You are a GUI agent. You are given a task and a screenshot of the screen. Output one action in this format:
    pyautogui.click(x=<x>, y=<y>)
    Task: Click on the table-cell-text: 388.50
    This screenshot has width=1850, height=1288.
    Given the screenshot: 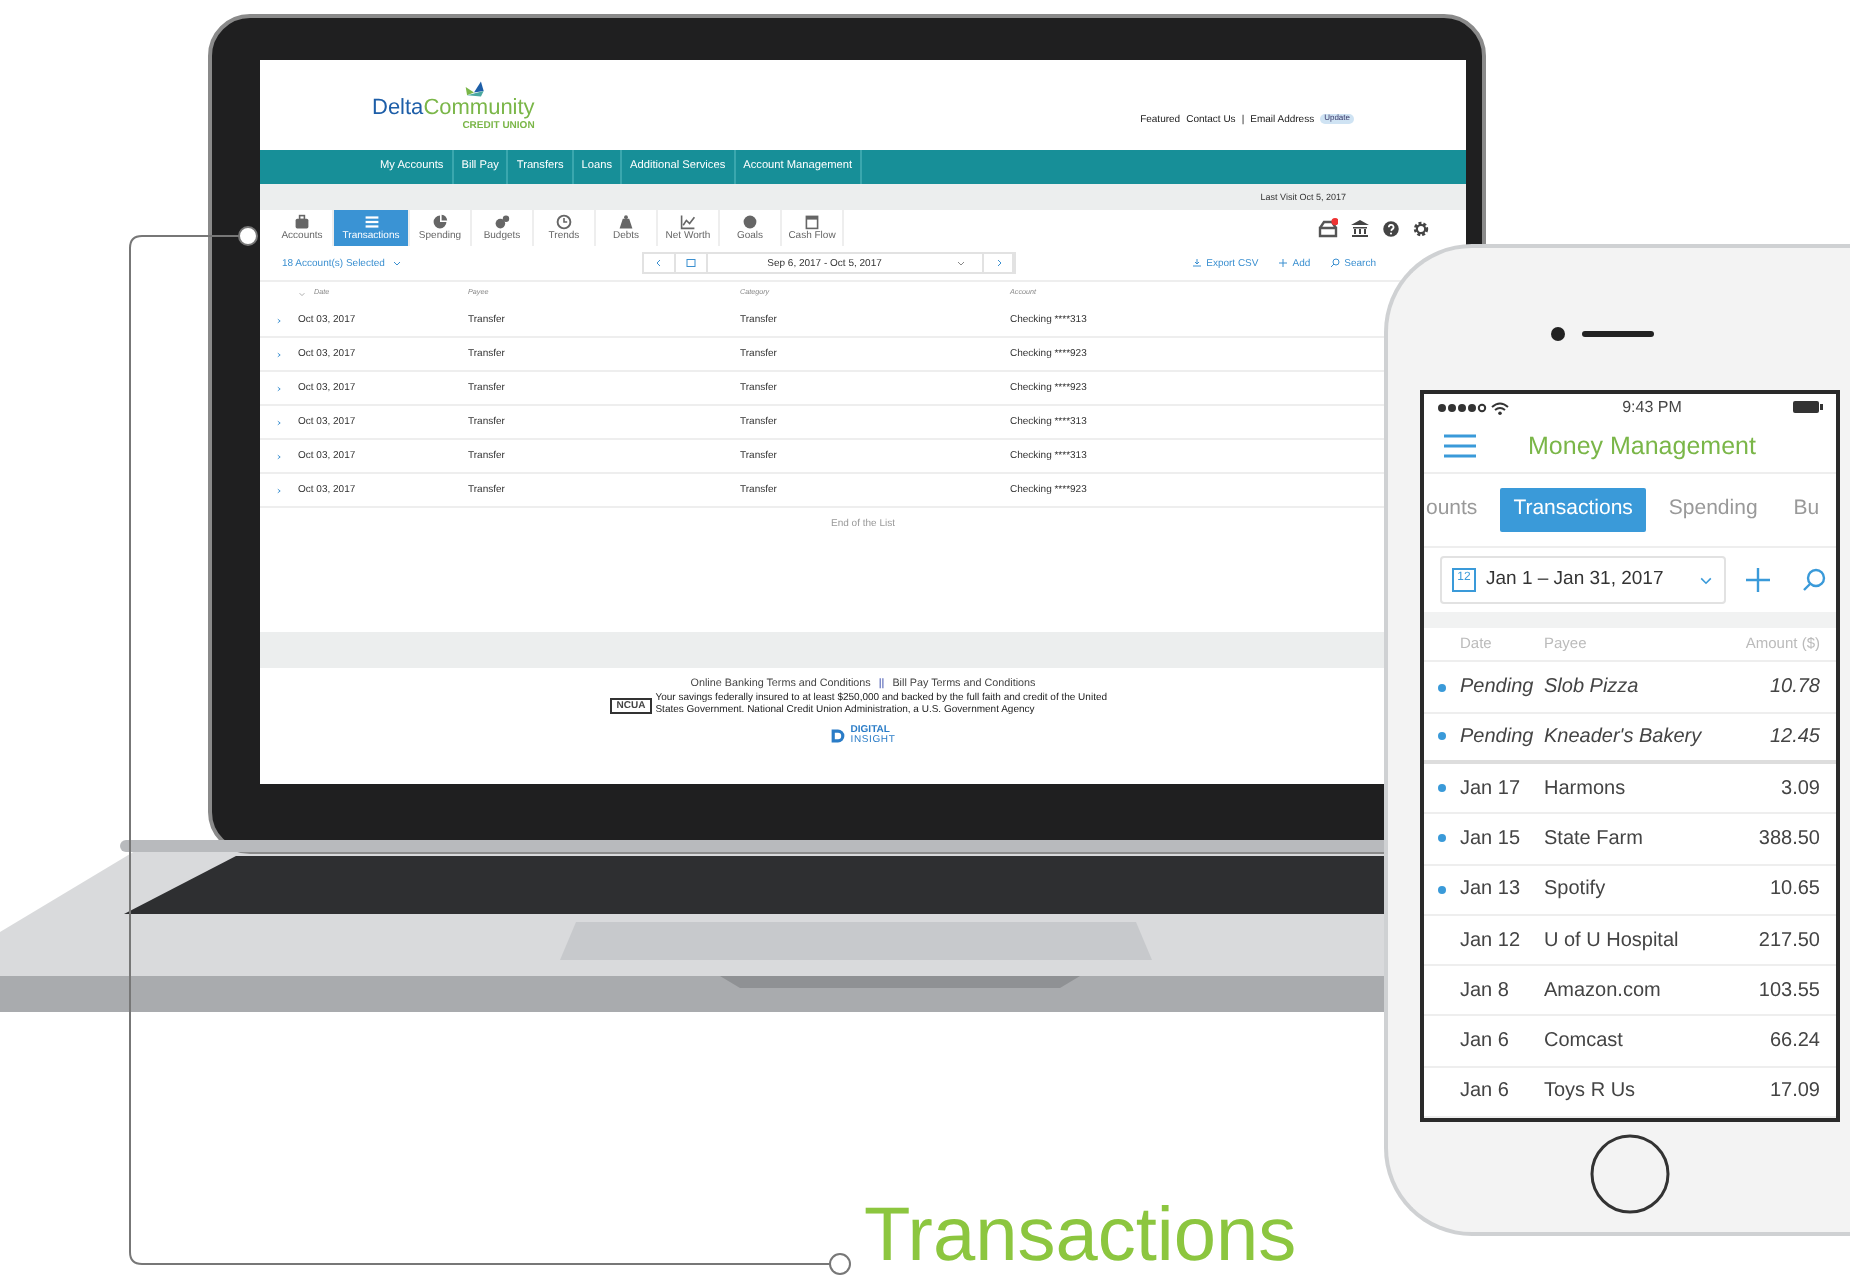 What is the action you would take?
    pyautogui.click(x=1789, y=839)
    